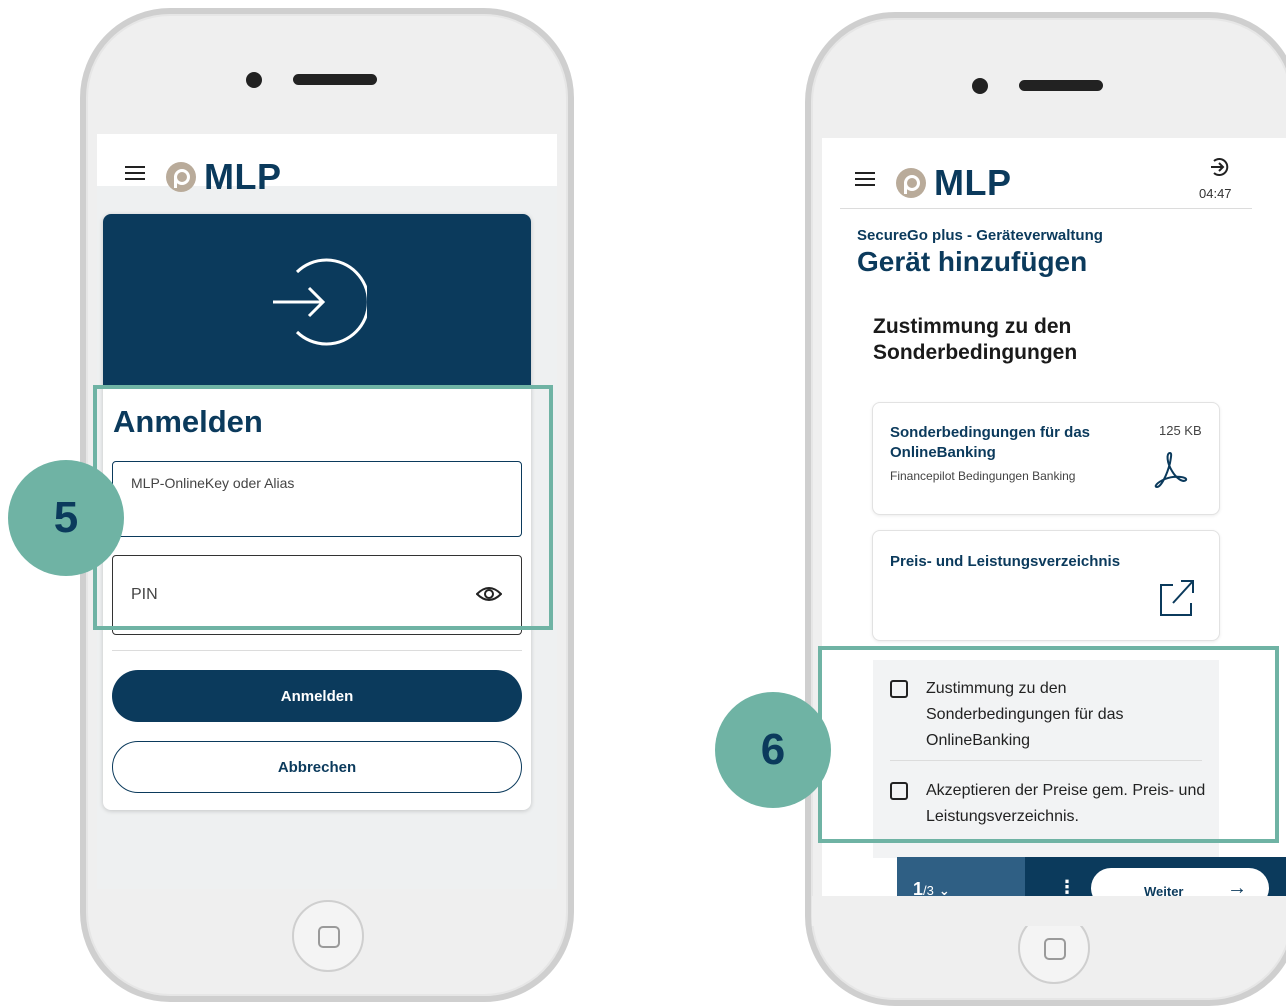 This screenshot has width=1286, height=1006. What do you see at coordinates (990, 443) in the screenshot?
I see `document-title: Sonderbedingungen für das OnlineBanking` at bounding box center [990, 443].